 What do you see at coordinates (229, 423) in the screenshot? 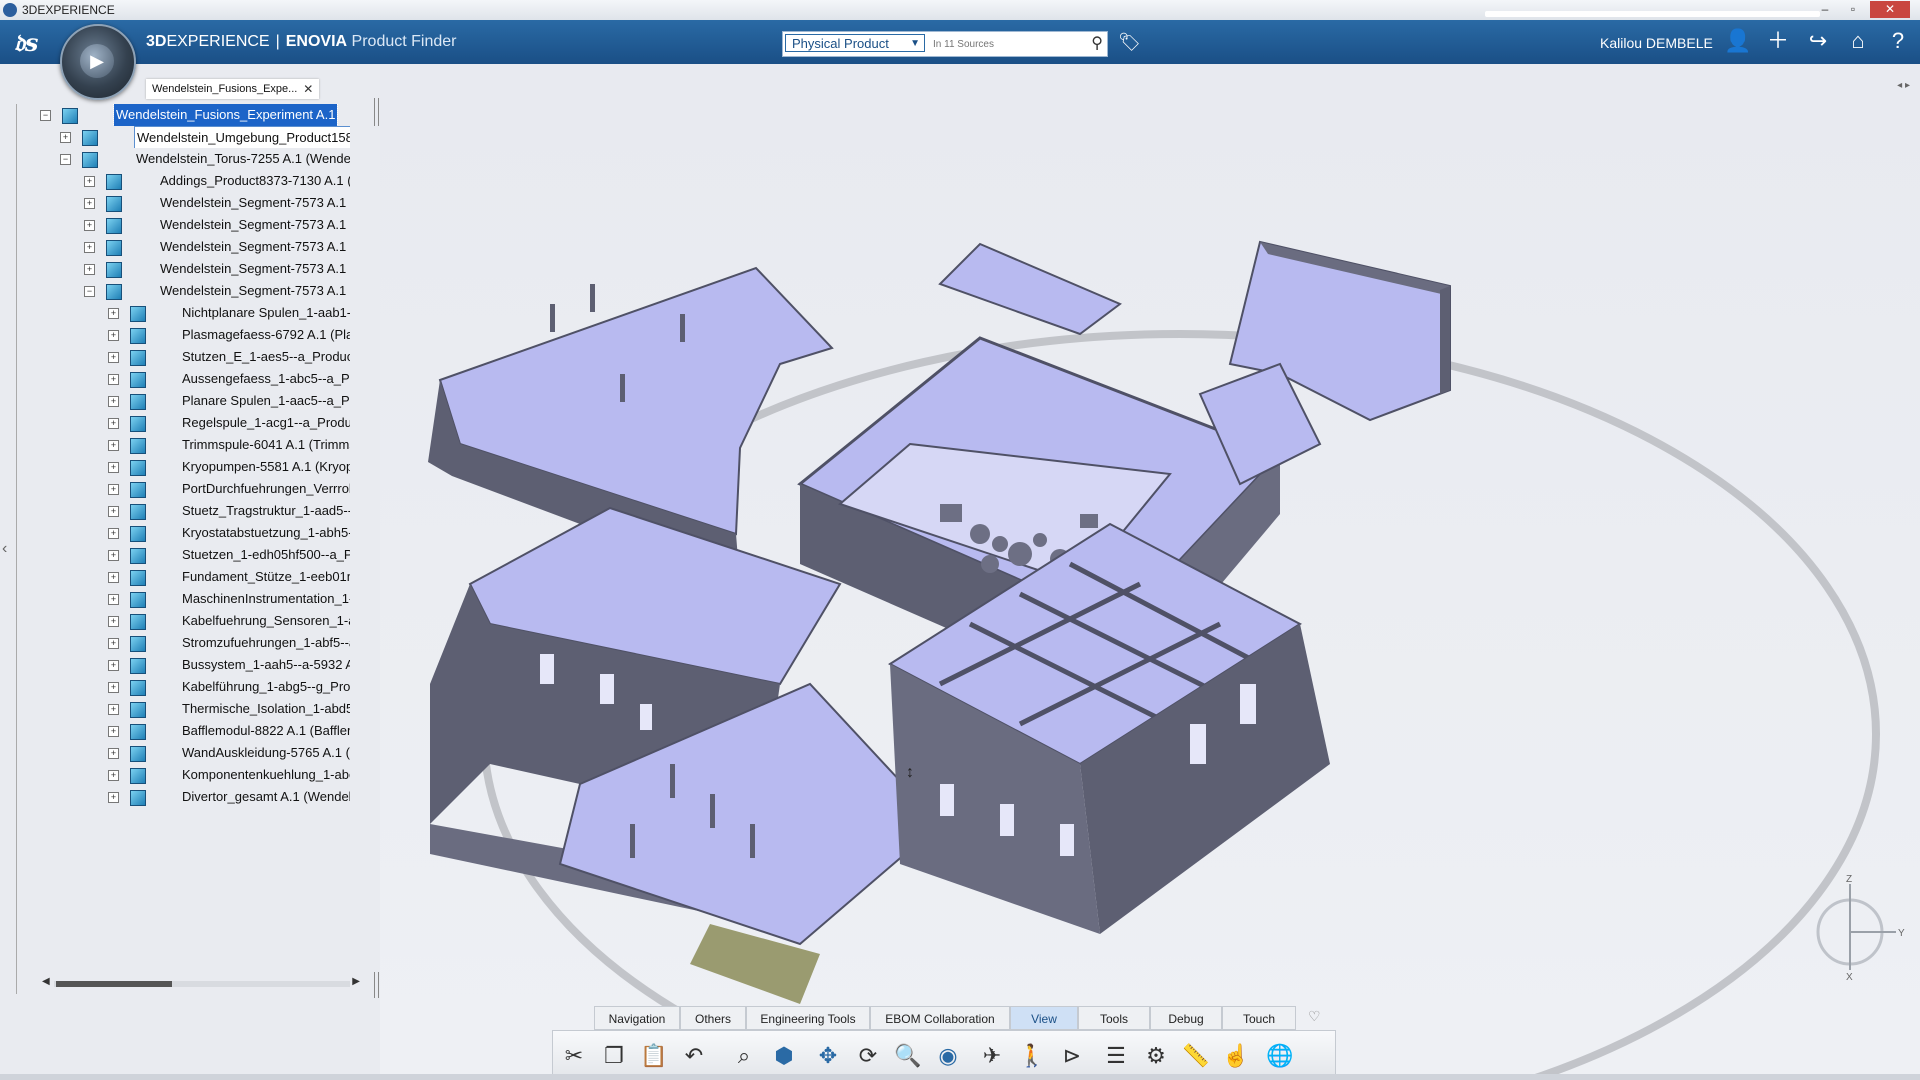
I see `tree-item: + Regelspule_1-acg1--a_Product` at bounding box center [229, 423].